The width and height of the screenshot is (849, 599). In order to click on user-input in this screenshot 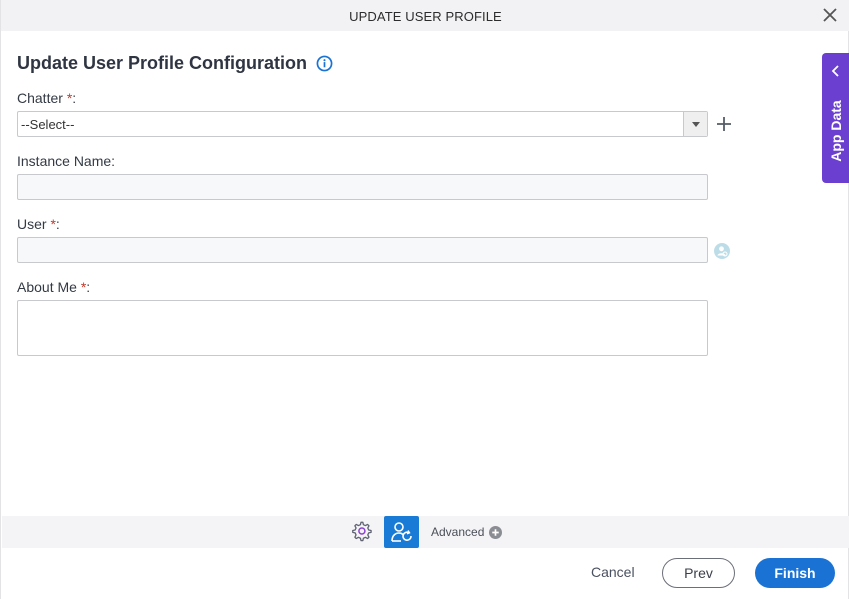, I will do `click(362, 250)`.